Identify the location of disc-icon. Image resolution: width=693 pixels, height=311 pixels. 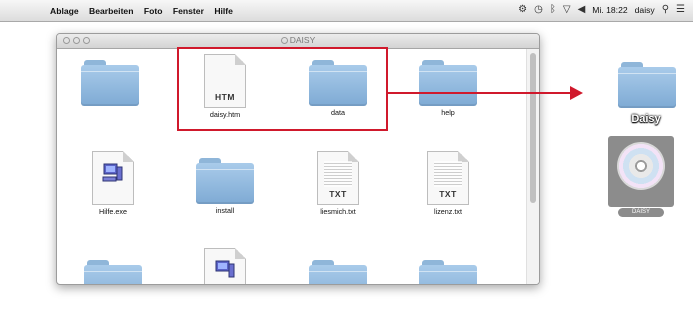
(284, 40).